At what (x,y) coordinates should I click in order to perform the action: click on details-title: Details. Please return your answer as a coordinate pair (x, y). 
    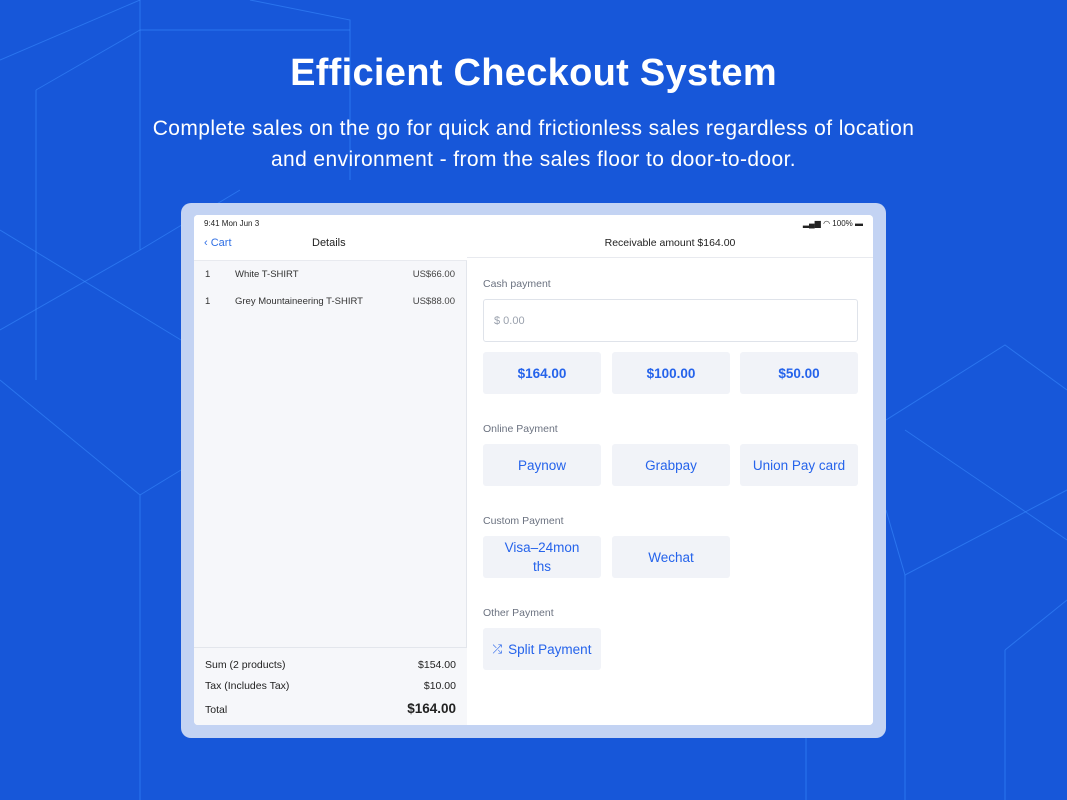
    Looking at the image, I should click on (329, 243).